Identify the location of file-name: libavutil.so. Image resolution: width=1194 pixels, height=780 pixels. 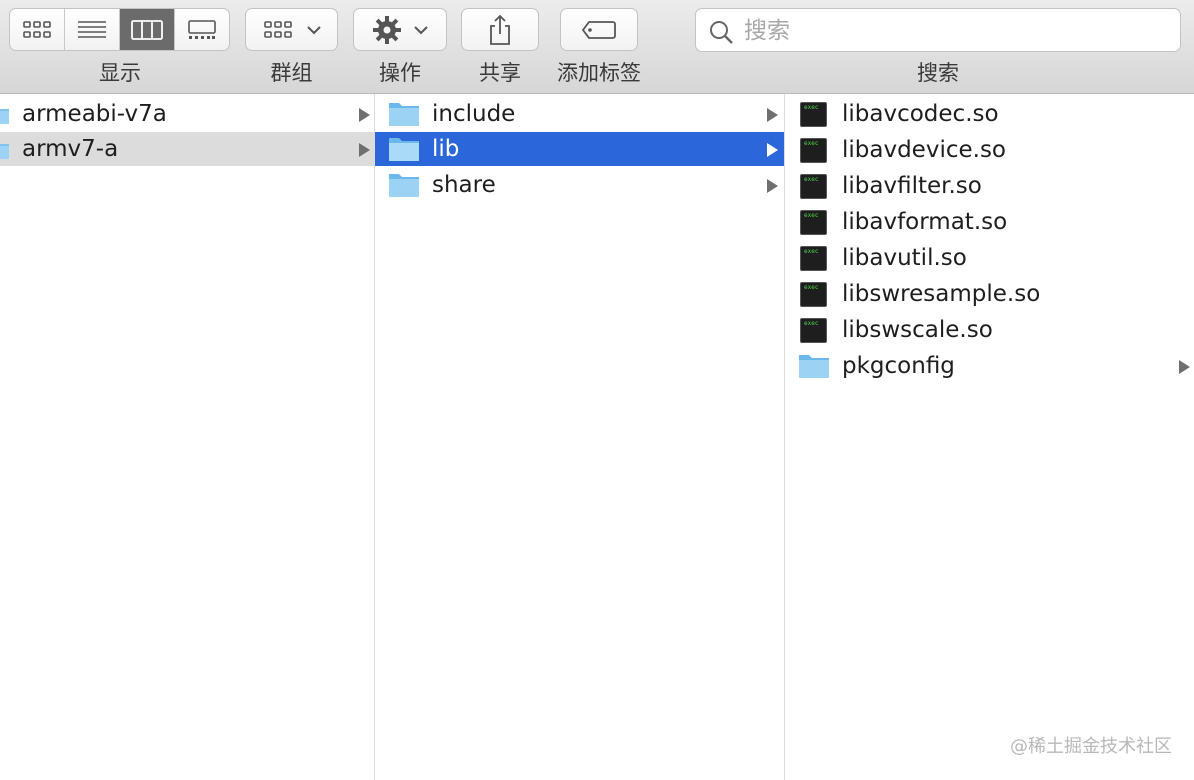
(904, 258).